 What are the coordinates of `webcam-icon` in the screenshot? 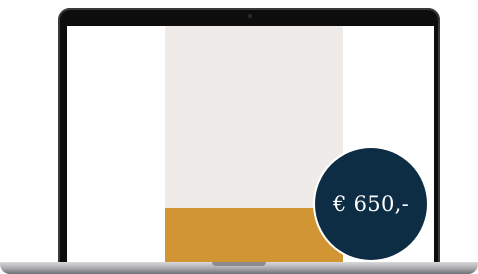 It's located at (250, 16).